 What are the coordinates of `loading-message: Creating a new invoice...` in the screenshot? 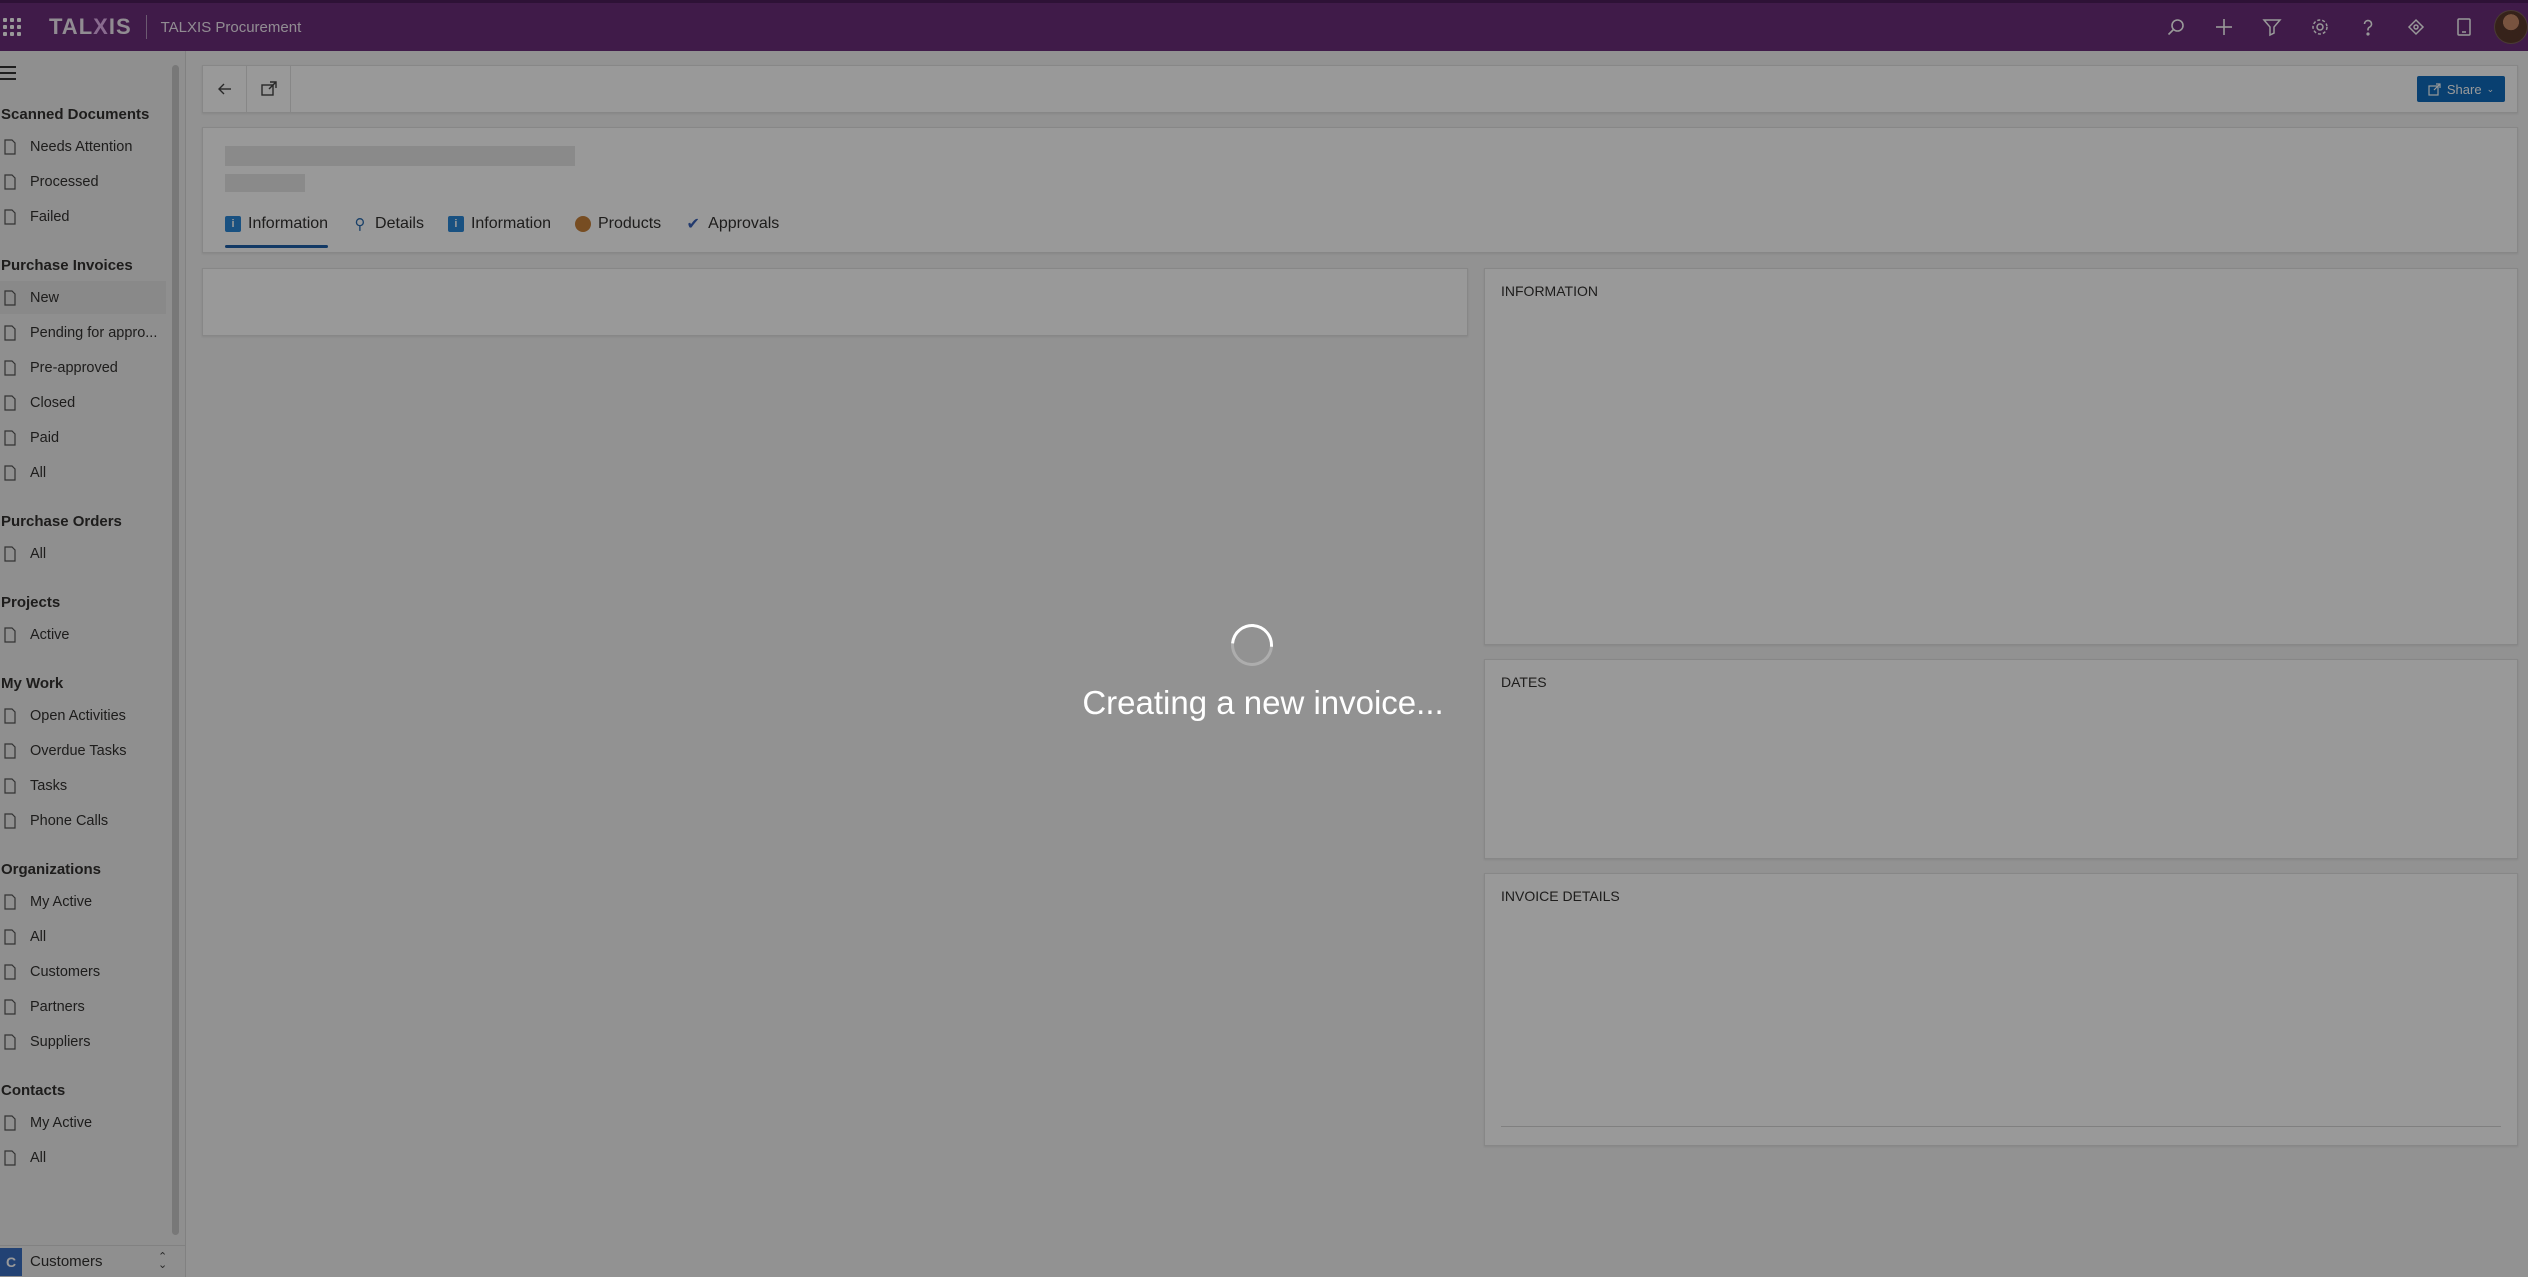 It's located at (1263, 702).